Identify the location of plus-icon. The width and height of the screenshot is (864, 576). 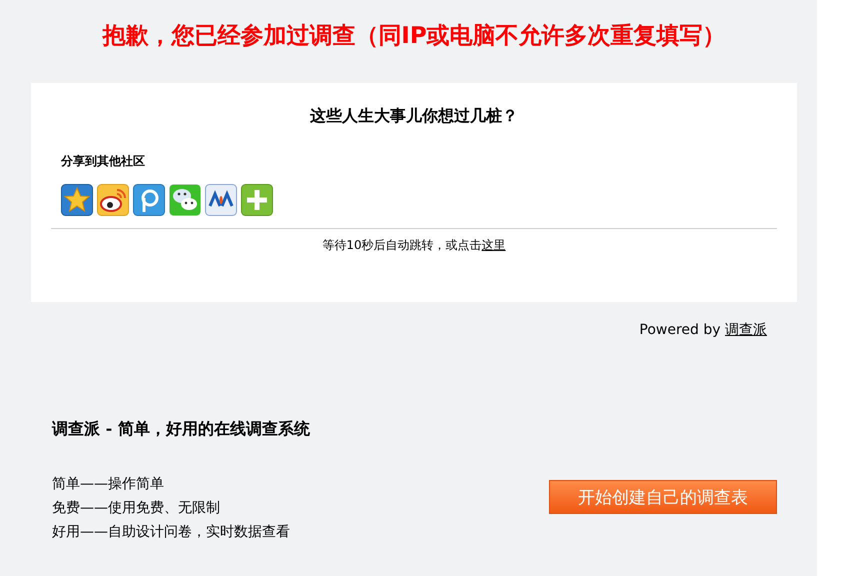
(257, 200).